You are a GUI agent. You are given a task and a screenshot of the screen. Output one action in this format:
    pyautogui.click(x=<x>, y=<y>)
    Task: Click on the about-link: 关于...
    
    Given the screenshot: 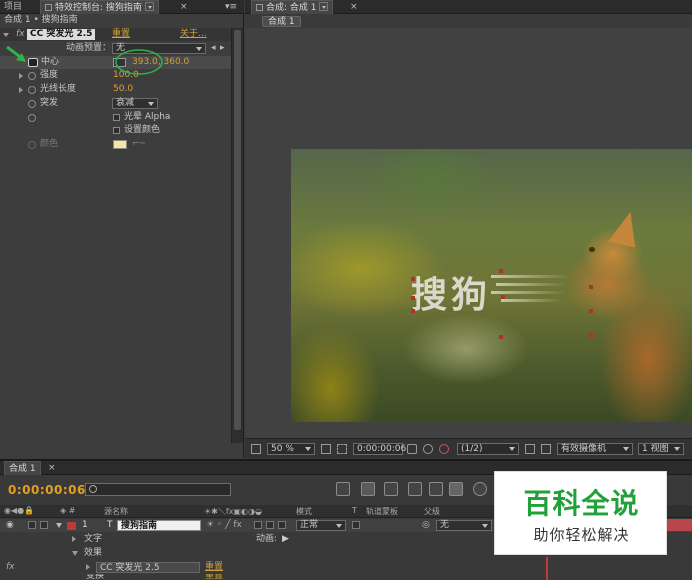 What is the action you would take?
    pyautogui.click(x=193, y=34)
    